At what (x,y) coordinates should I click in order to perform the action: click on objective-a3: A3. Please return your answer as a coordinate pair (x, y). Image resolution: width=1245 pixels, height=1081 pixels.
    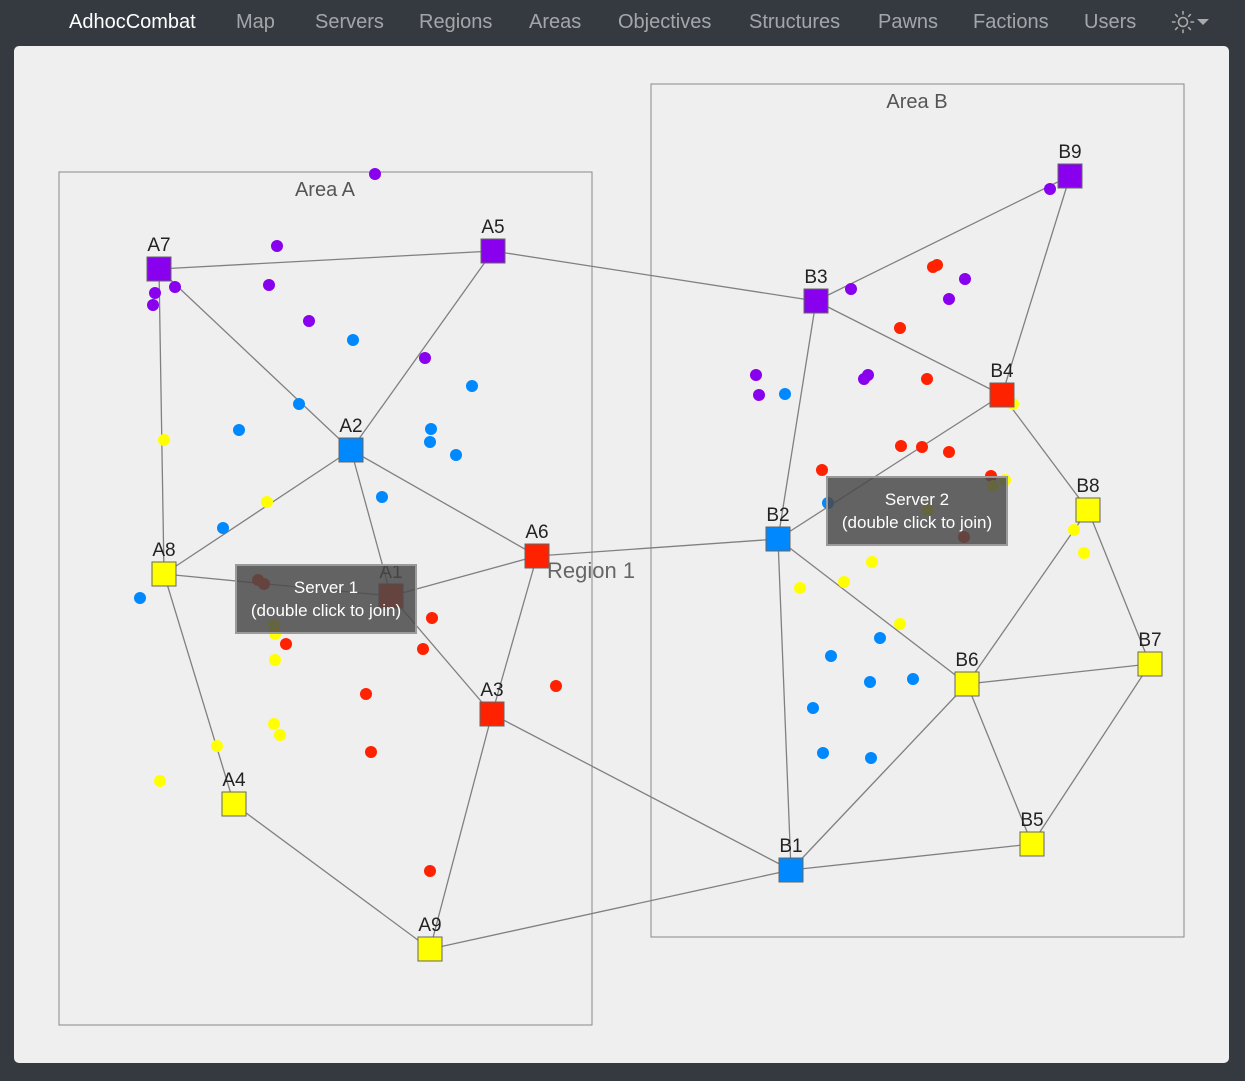
    Looking at the image, I should click on (492, 703).